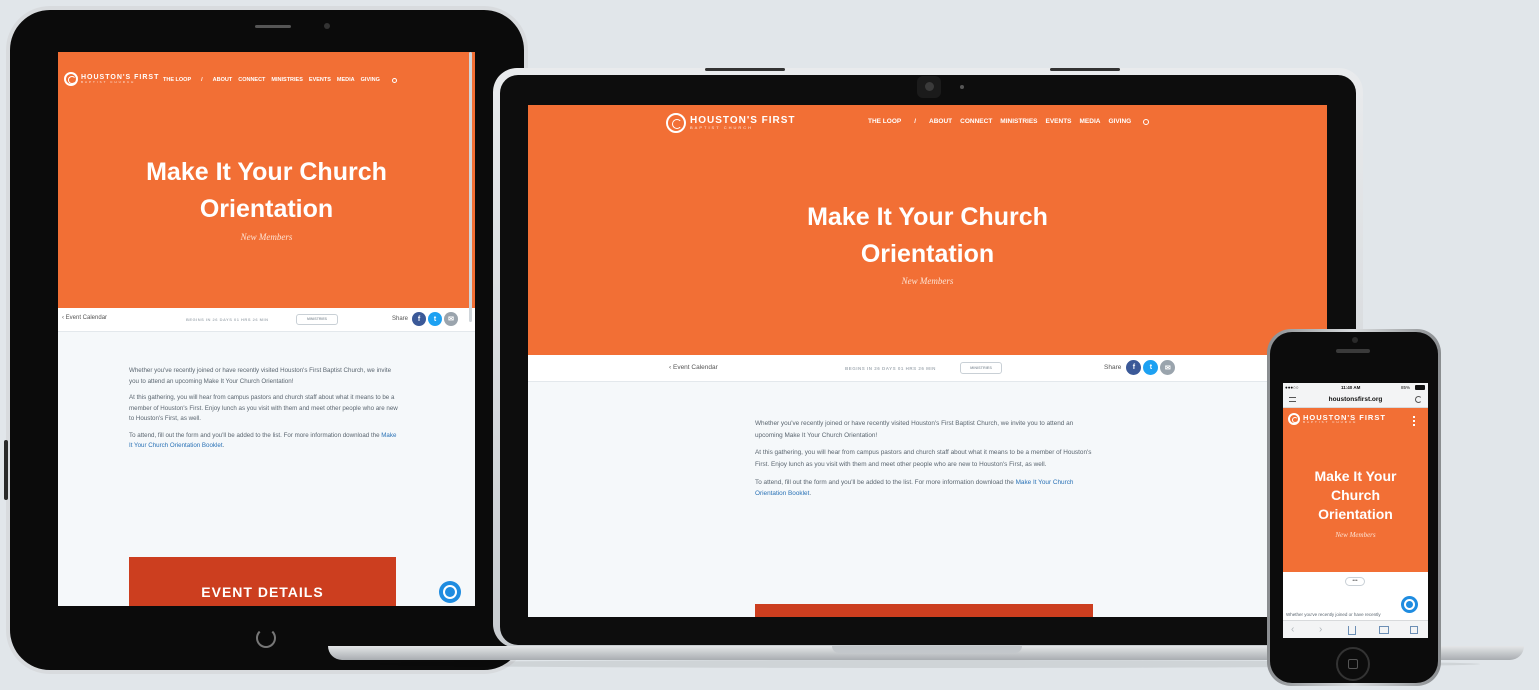  I want to click on phone-logo: HOUSTON'S FIRST BAPTIST CHURCH, so click(1337, 419).